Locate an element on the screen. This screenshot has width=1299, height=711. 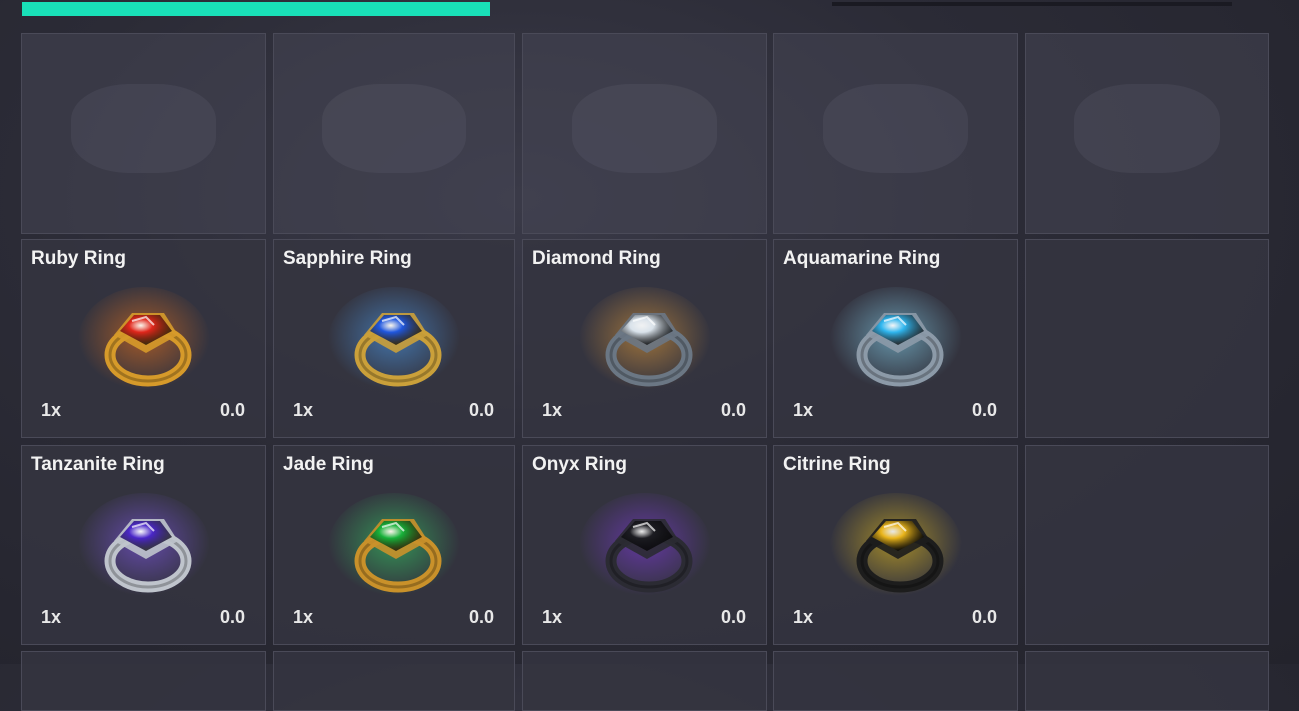
item-name: Diamond Ring is located at coordinates (596, 258).